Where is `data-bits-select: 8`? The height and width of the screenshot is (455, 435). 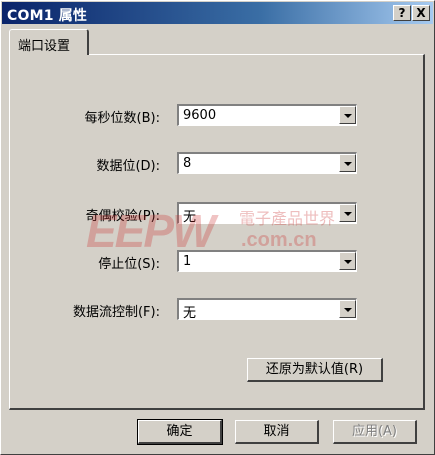 data-bits-select: 8 is located at coordinates (267, 163).